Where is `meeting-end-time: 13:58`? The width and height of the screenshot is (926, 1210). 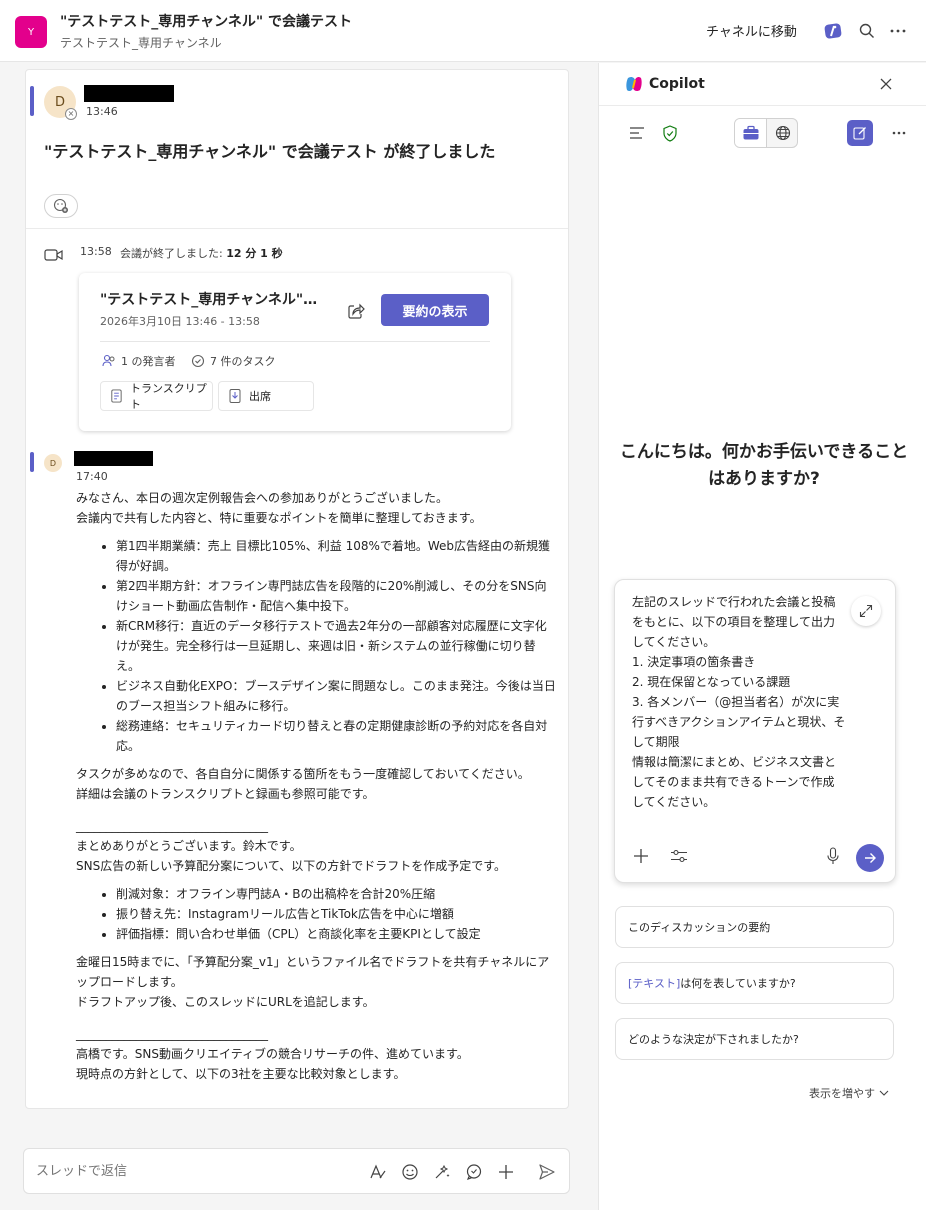 meeting-end-time: 13:58 is located at coordinates (96, 251).